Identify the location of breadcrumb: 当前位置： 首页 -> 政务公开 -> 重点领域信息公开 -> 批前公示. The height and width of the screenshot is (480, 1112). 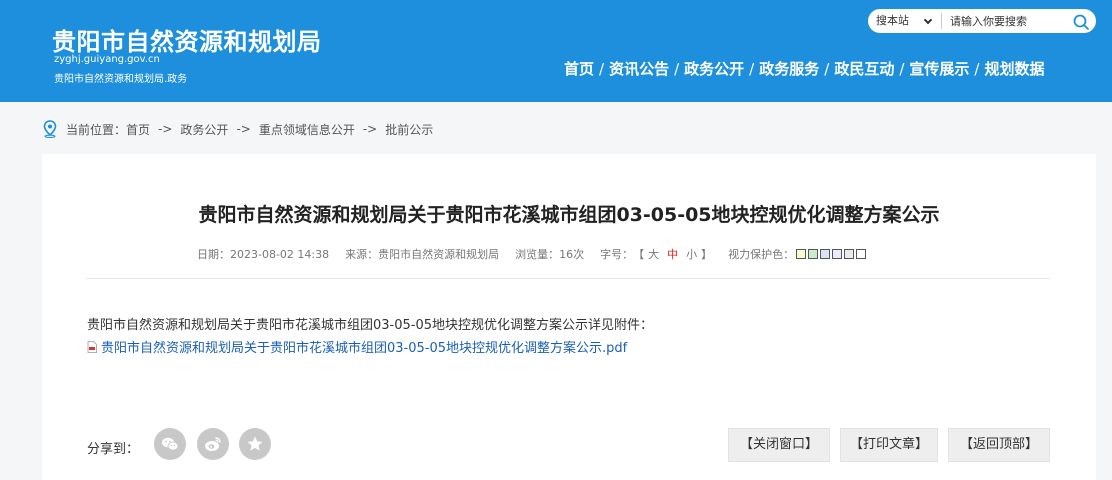
(237, 129).